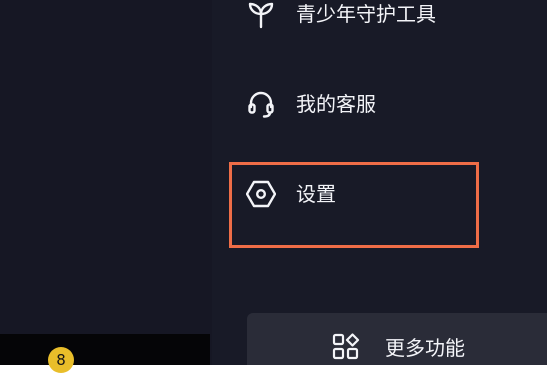  What do you see at coordinates (379, 104) in the screenshot?
I see `menu-item-customer-service: 我的客服` at bounding box center [379, 104].